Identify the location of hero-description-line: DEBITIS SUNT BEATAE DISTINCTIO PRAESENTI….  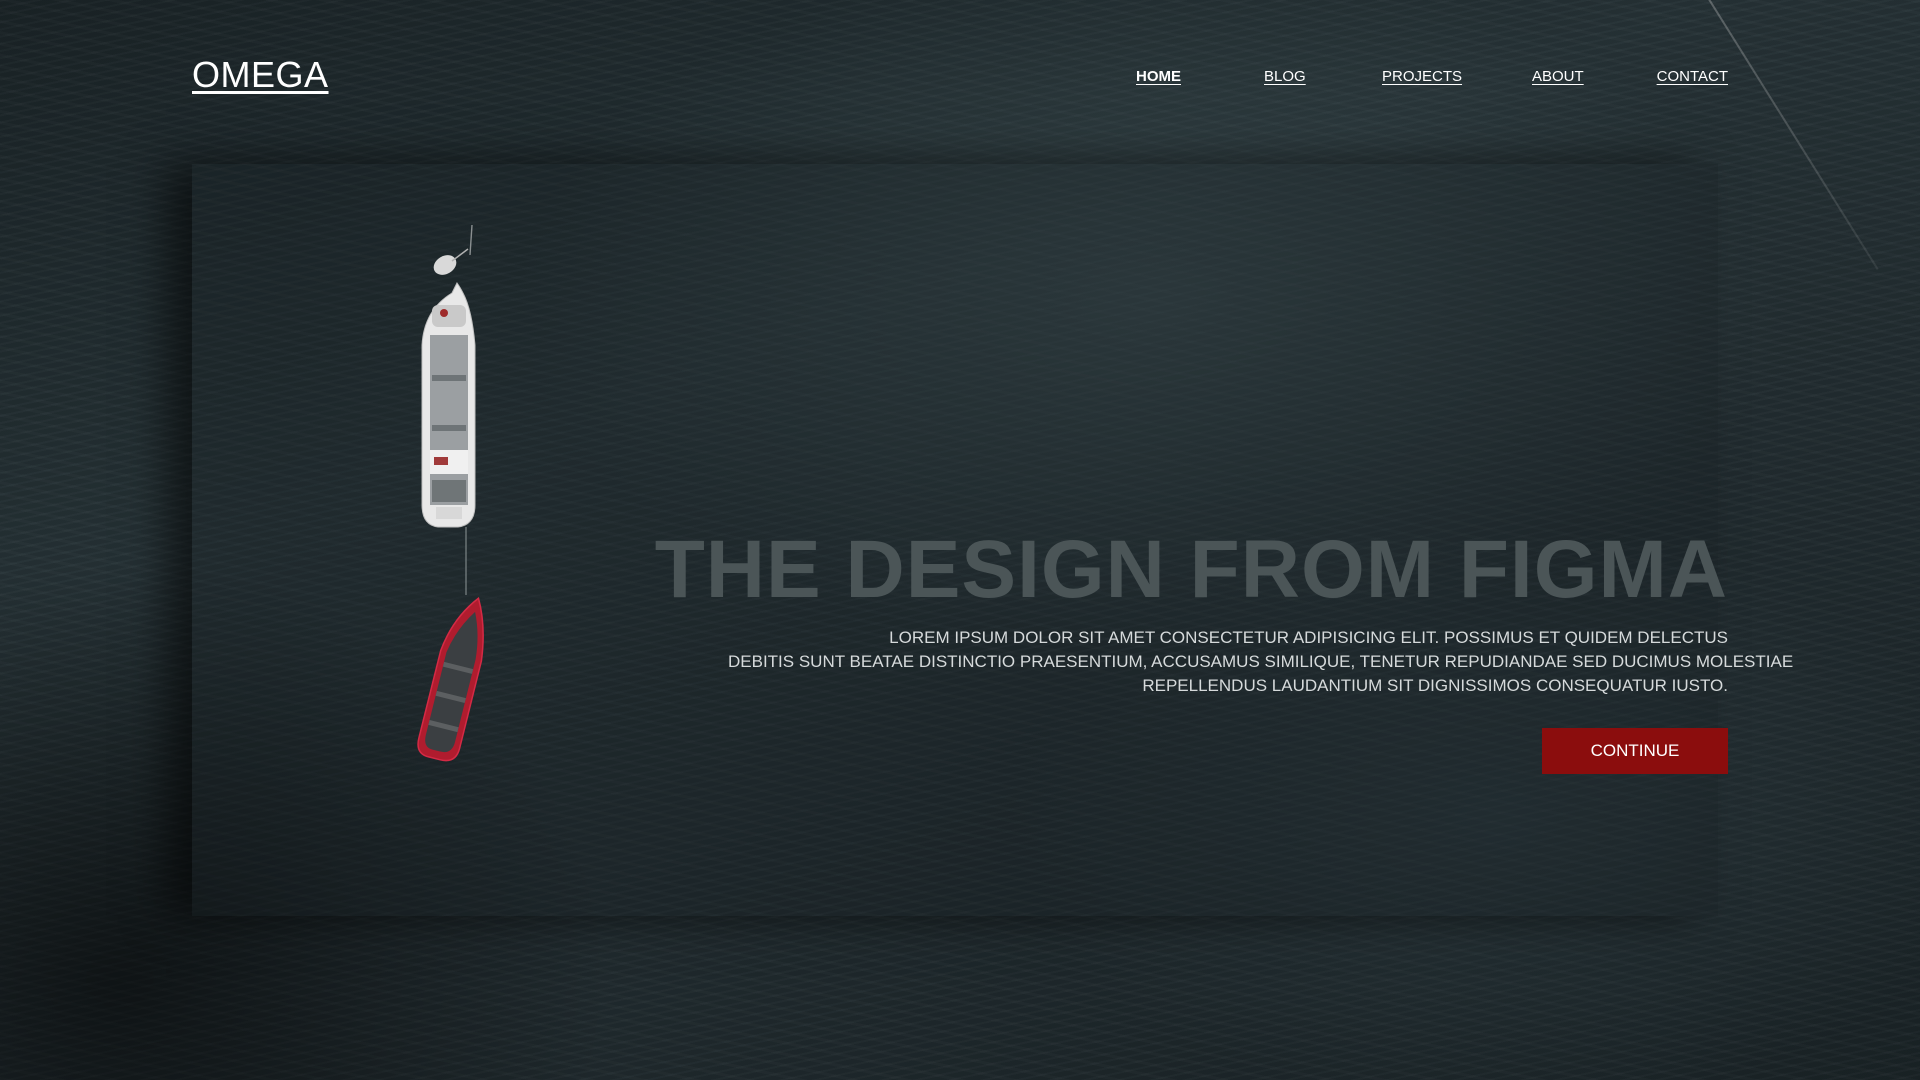
(1261, 661).